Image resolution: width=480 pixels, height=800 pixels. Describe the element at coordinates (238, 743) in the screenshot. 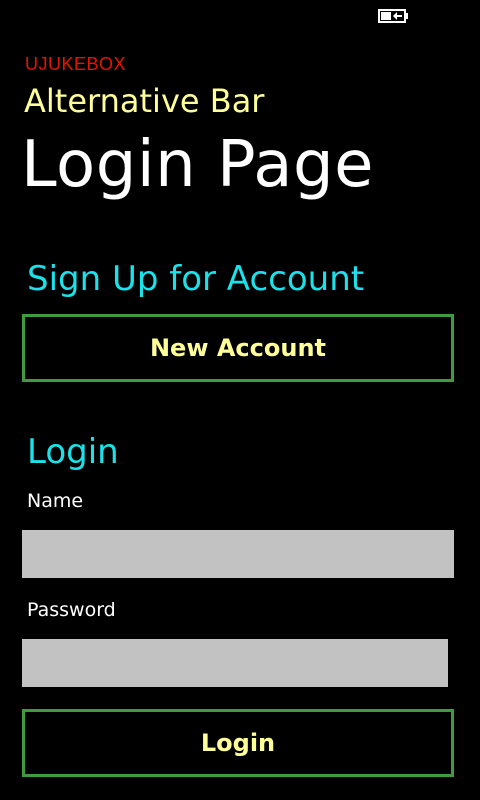

I see `login-button: Login` at that location.